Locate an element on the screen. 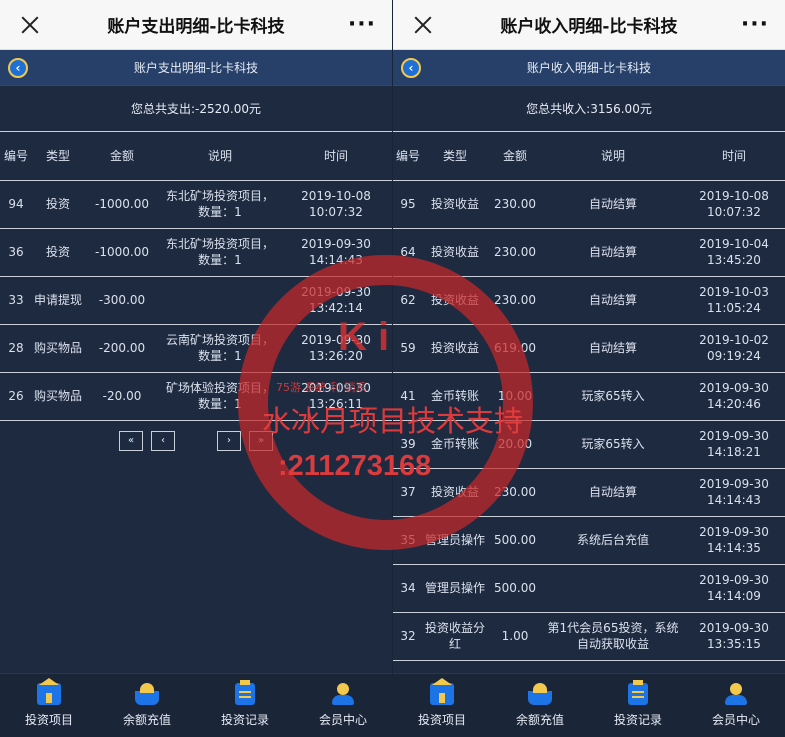 This screenshot has height=737, width=785. cell-time: 2019-10-03 11:05:24 is located at coordinates (734, 300).